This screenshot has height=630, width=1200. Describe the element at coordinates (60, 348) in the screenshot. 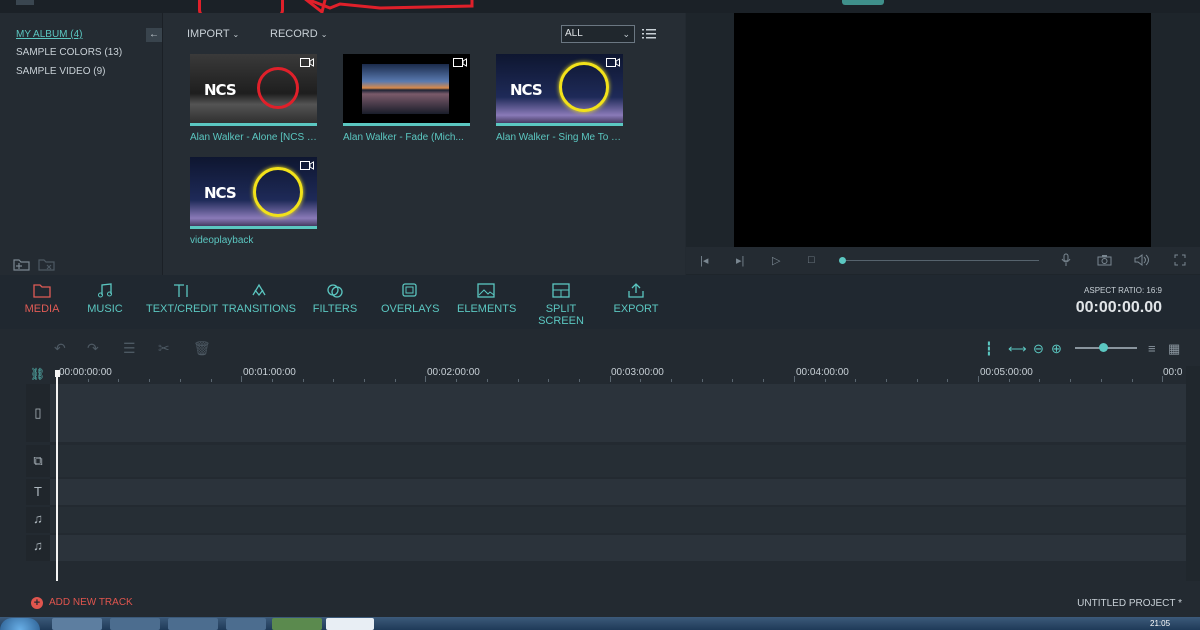

I see `undo-icon: ↶` at that location.